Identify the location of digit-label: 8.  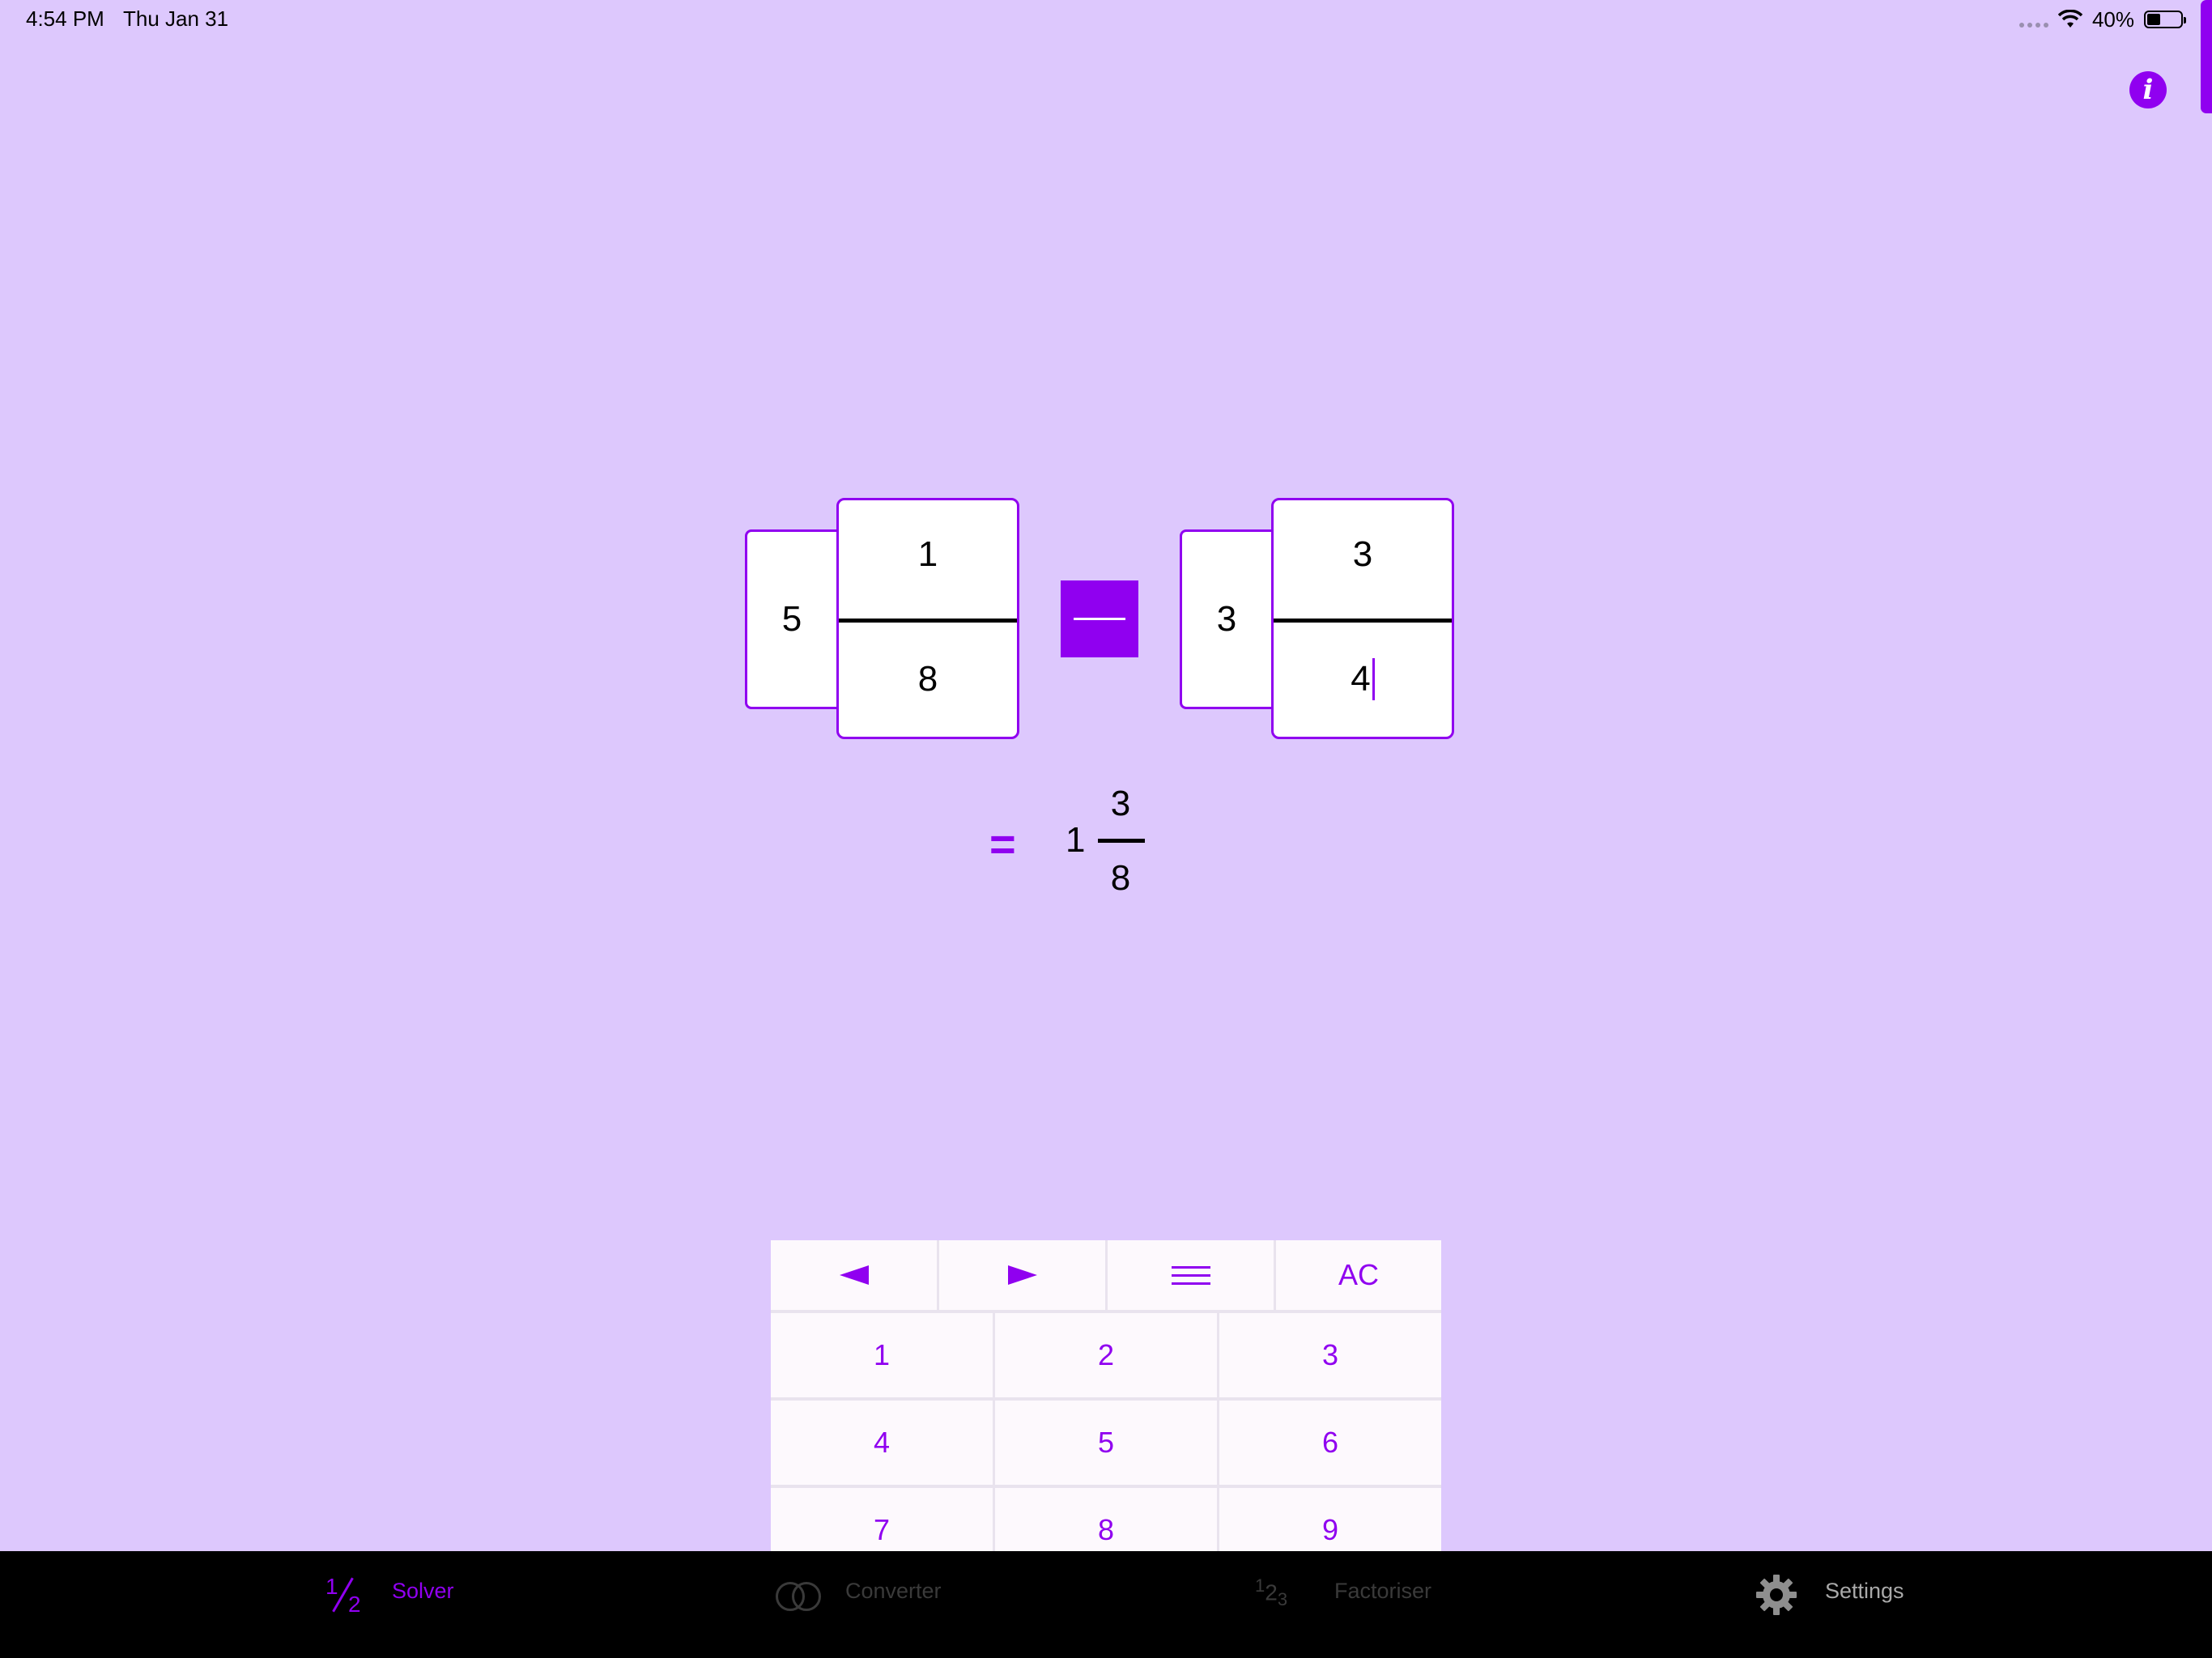
(1106, 1529).